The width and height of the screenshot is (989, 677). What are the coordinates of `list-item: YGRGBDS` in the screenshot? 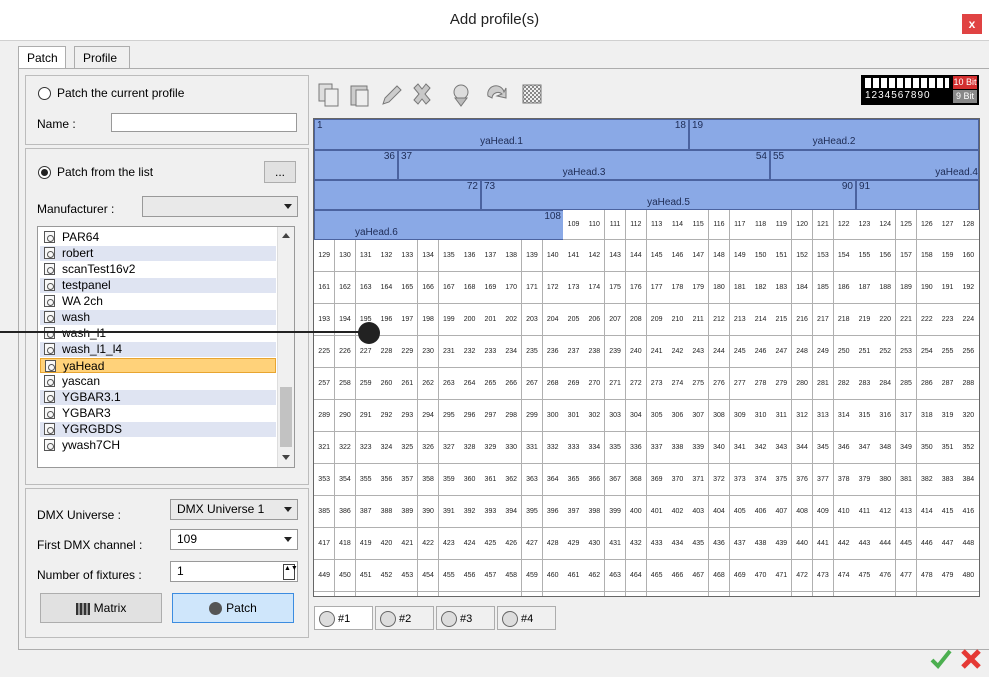 It's located at (158, 429).